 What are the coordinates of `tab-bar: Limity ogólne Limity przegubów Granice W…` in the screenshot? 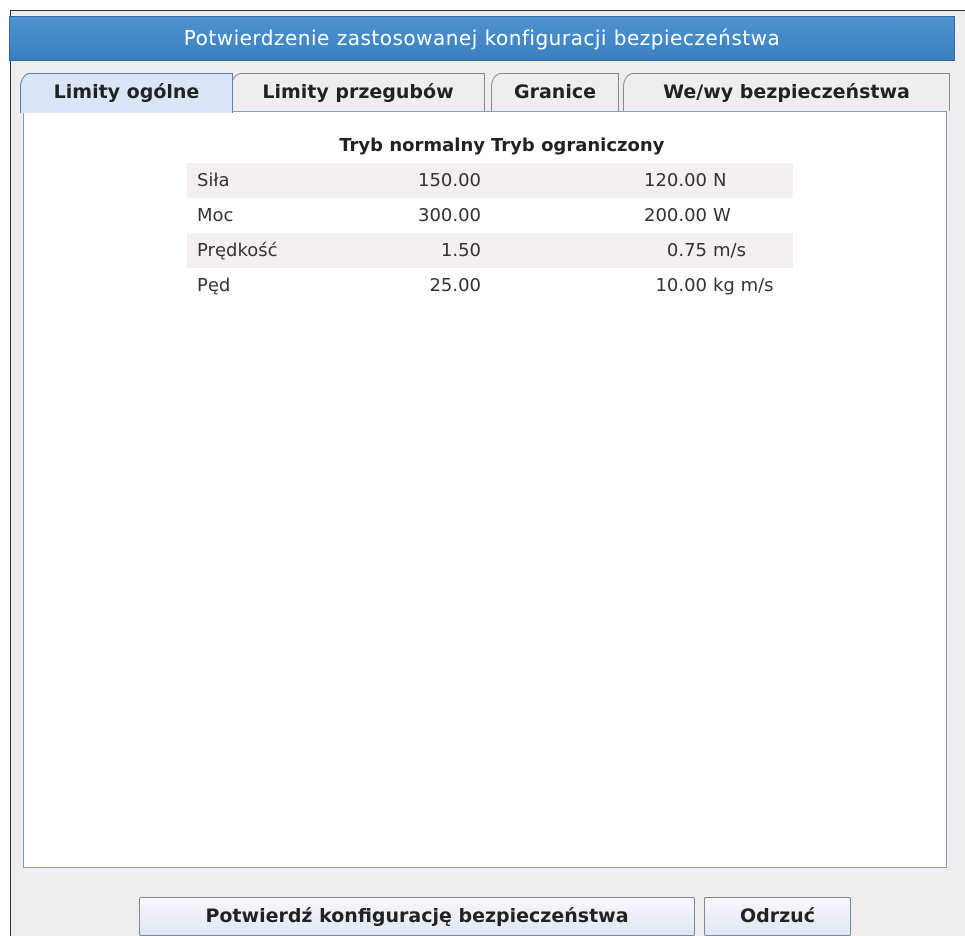 It's located at (485, 93).